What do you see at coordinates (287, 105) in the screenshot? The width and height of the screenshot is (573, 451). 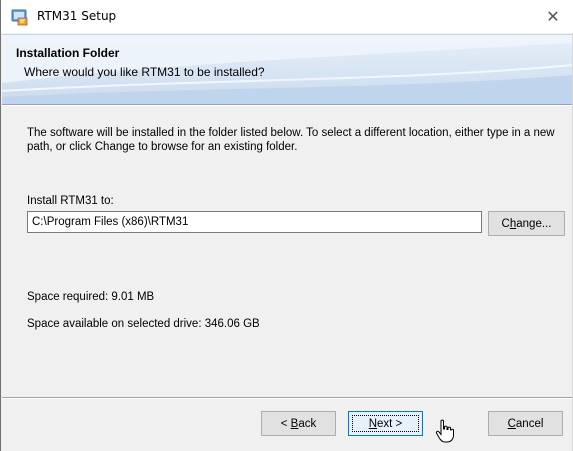 I see `banner-divider-highlight` at bounding box center [287, 105].